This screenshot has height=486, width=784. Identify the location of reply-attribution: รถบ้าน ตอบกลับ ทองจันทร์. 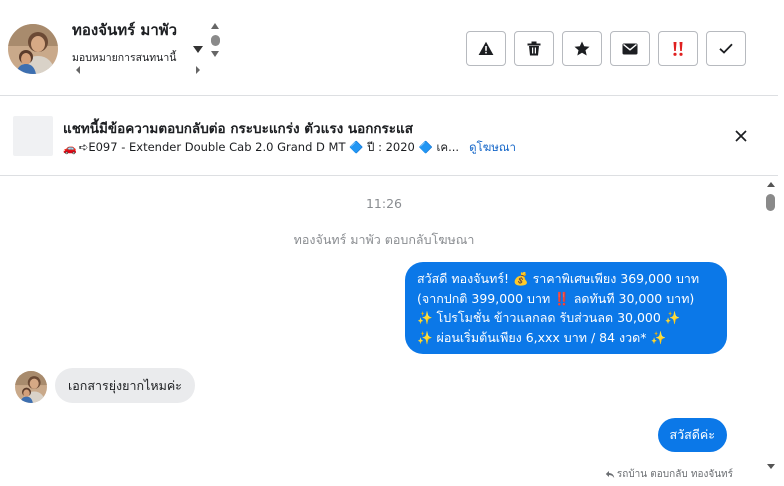
(669, 474).